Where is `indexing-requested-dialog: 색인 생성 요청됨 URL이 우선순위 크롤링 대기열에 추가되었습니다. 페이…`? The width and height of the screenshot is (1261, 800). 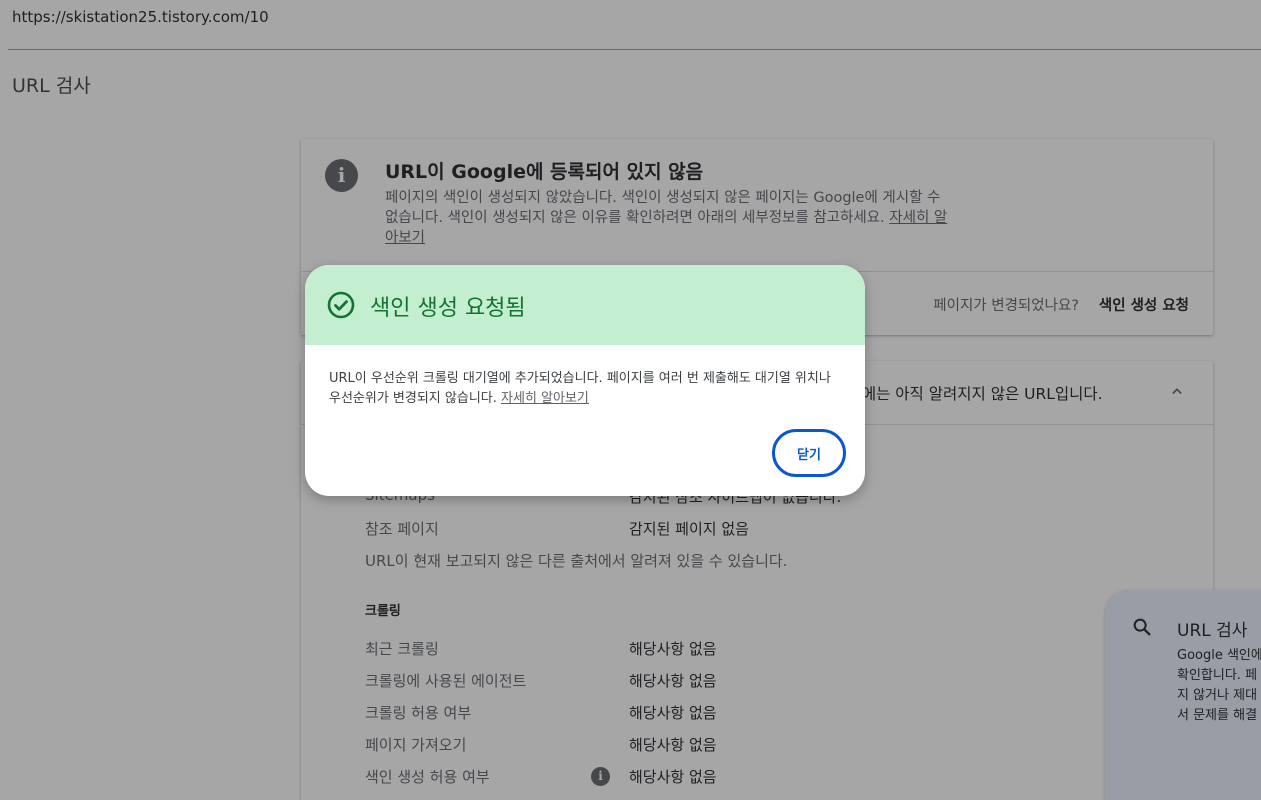
indexing-requested-dialog: 색인 생성 요청됨 URL이 우선순위 크롤링 대기열에 추가되었습니다. 페이… is located at coordinates (585, 380).